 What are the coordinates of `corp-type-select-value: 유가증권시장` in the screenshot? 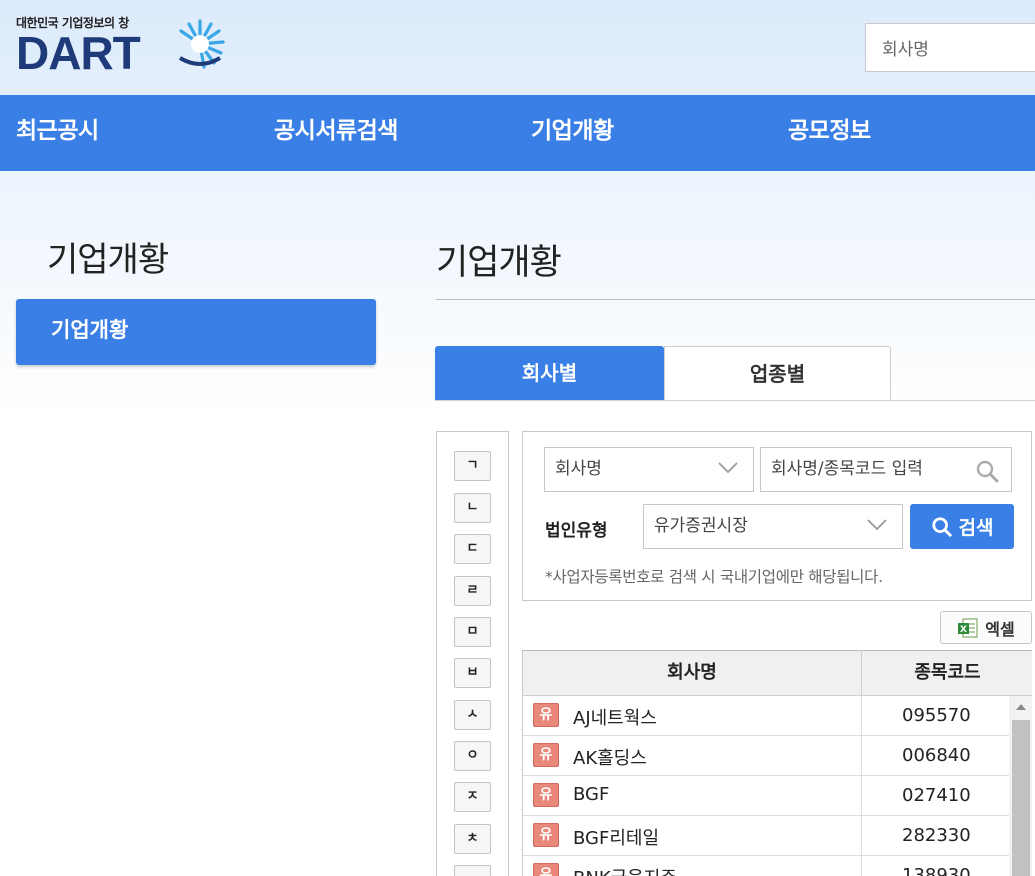 It's located at (701, 526).